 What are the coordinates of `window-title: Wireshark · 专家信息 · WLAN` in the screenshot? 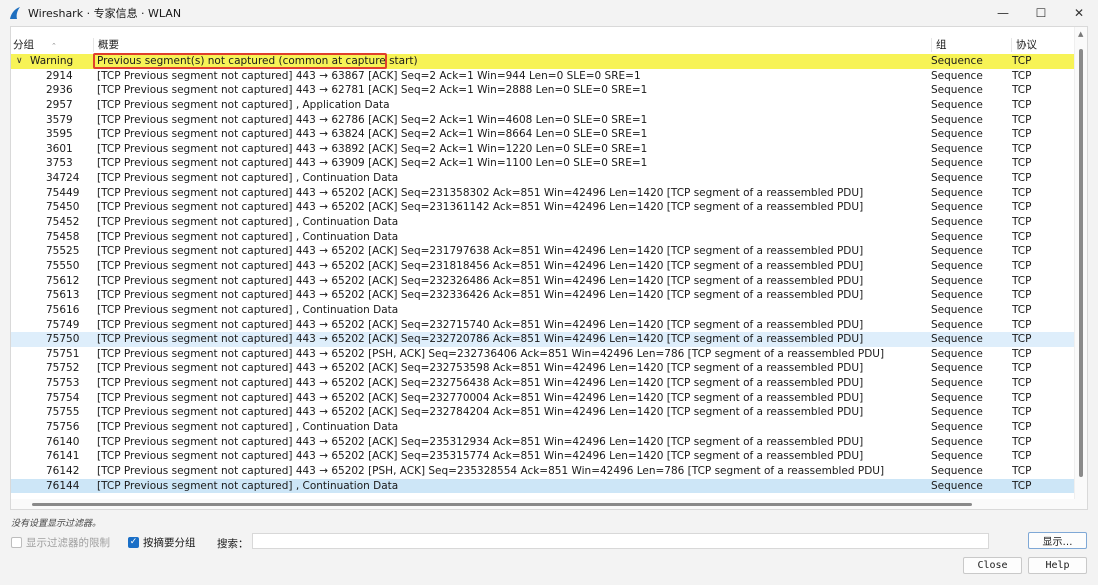 It's located at (105, 13).